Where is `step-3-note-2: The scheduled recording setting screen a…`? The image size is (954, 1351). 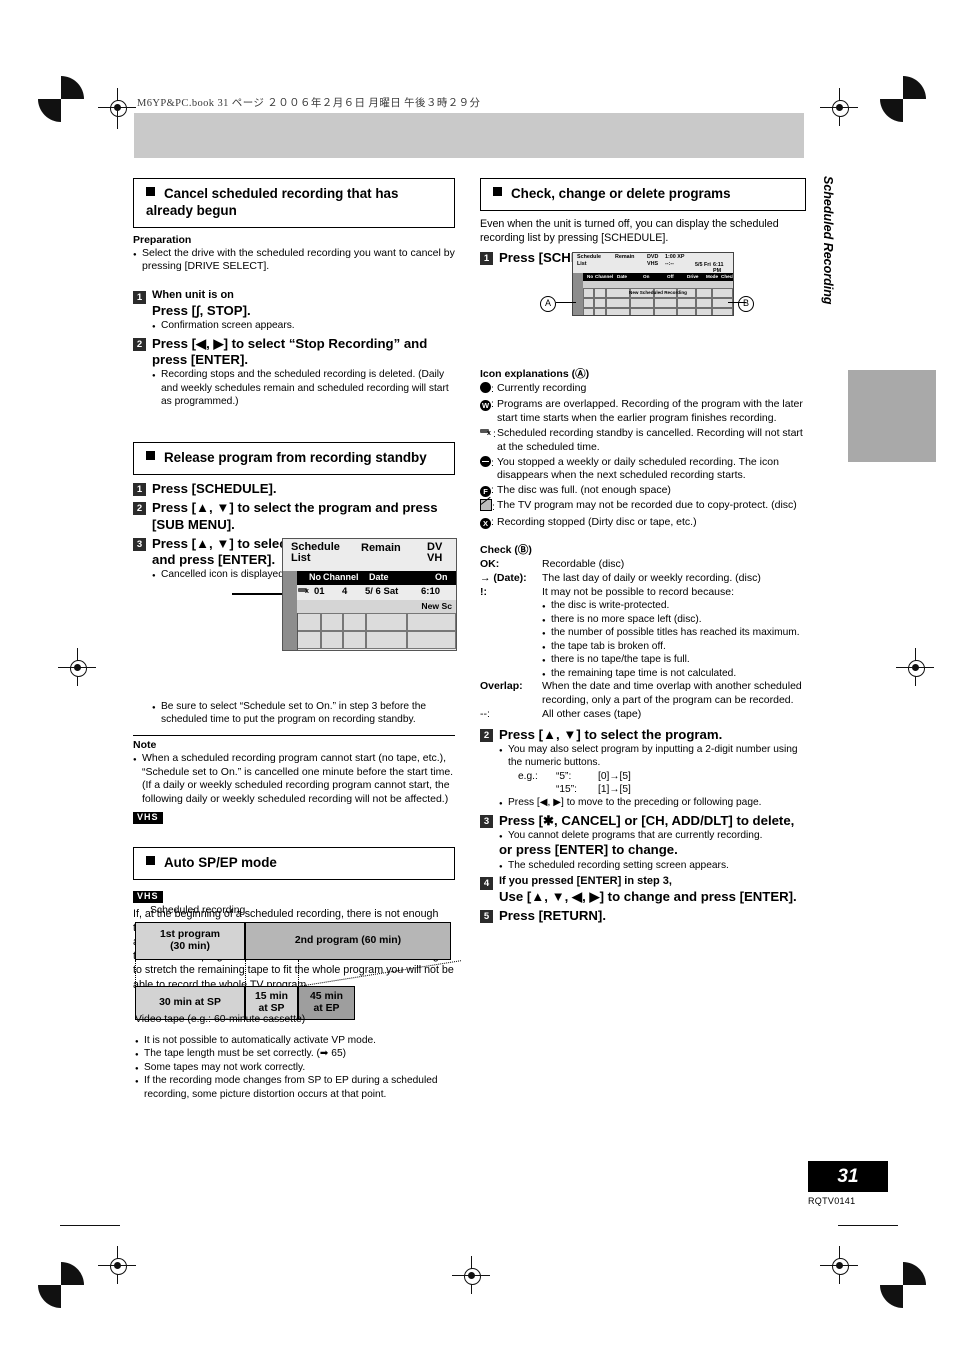 step-3-note-2: The scheduled recording setting screen a… is located at coordinates (652, 867).